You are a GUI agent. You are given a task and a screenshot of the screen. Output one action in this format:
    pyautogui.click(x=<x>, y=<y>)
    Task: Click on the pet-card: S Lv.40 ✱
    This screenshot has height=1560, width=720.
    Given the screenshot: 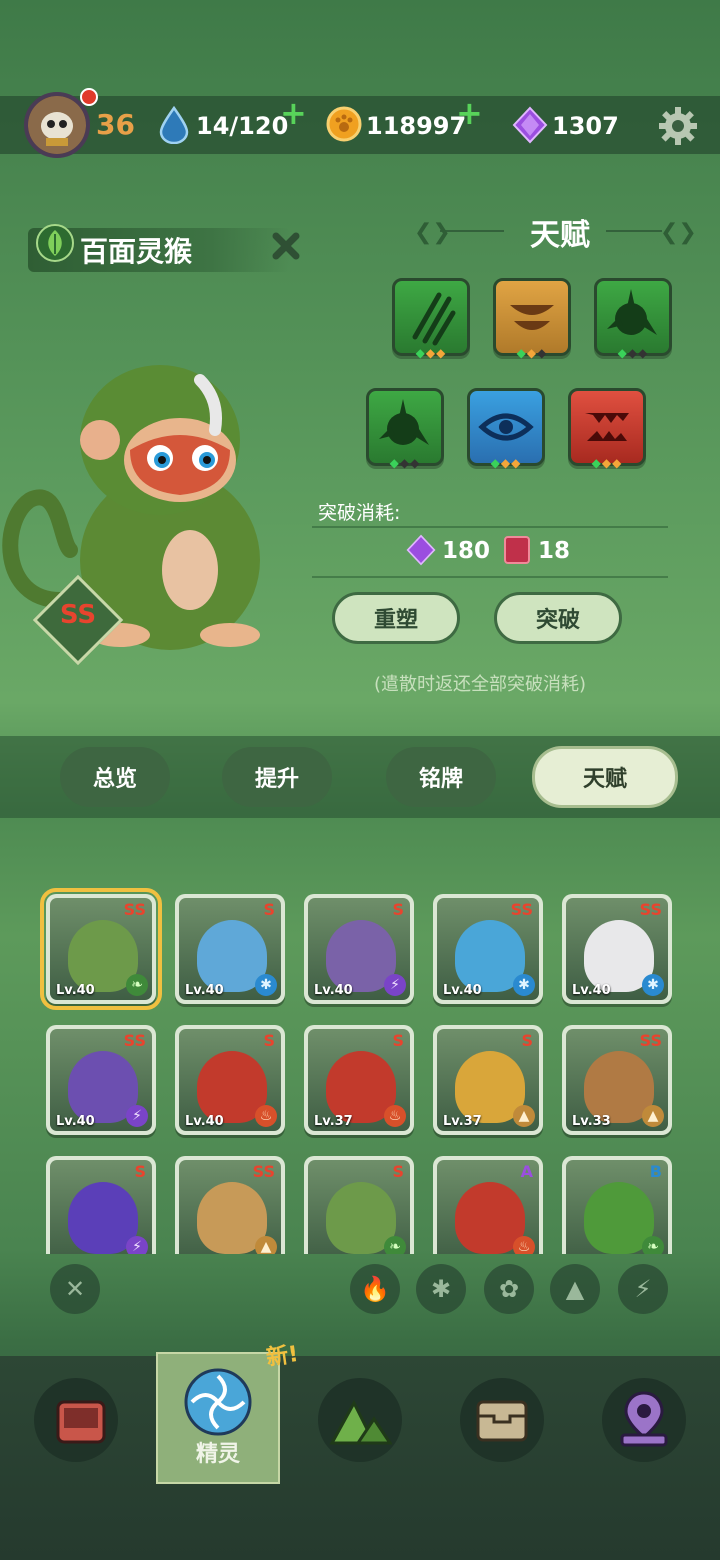 What is the action you would take?
    pyautogui.click(x=230, y=949)
    